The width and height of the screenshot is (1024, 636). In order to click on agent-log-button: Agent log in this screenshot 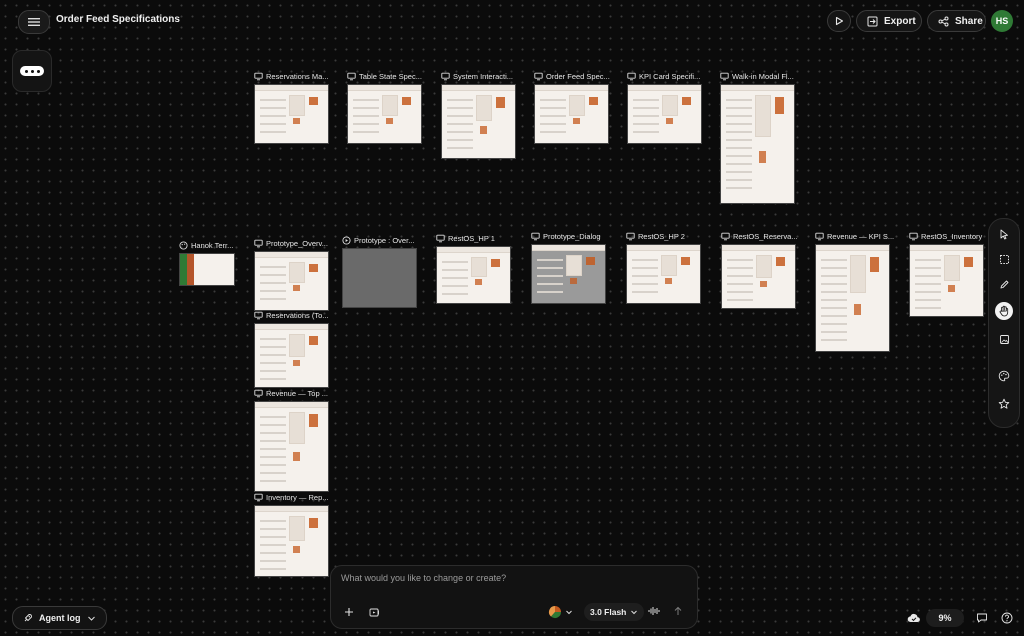, I will do `click(59, 618)`.